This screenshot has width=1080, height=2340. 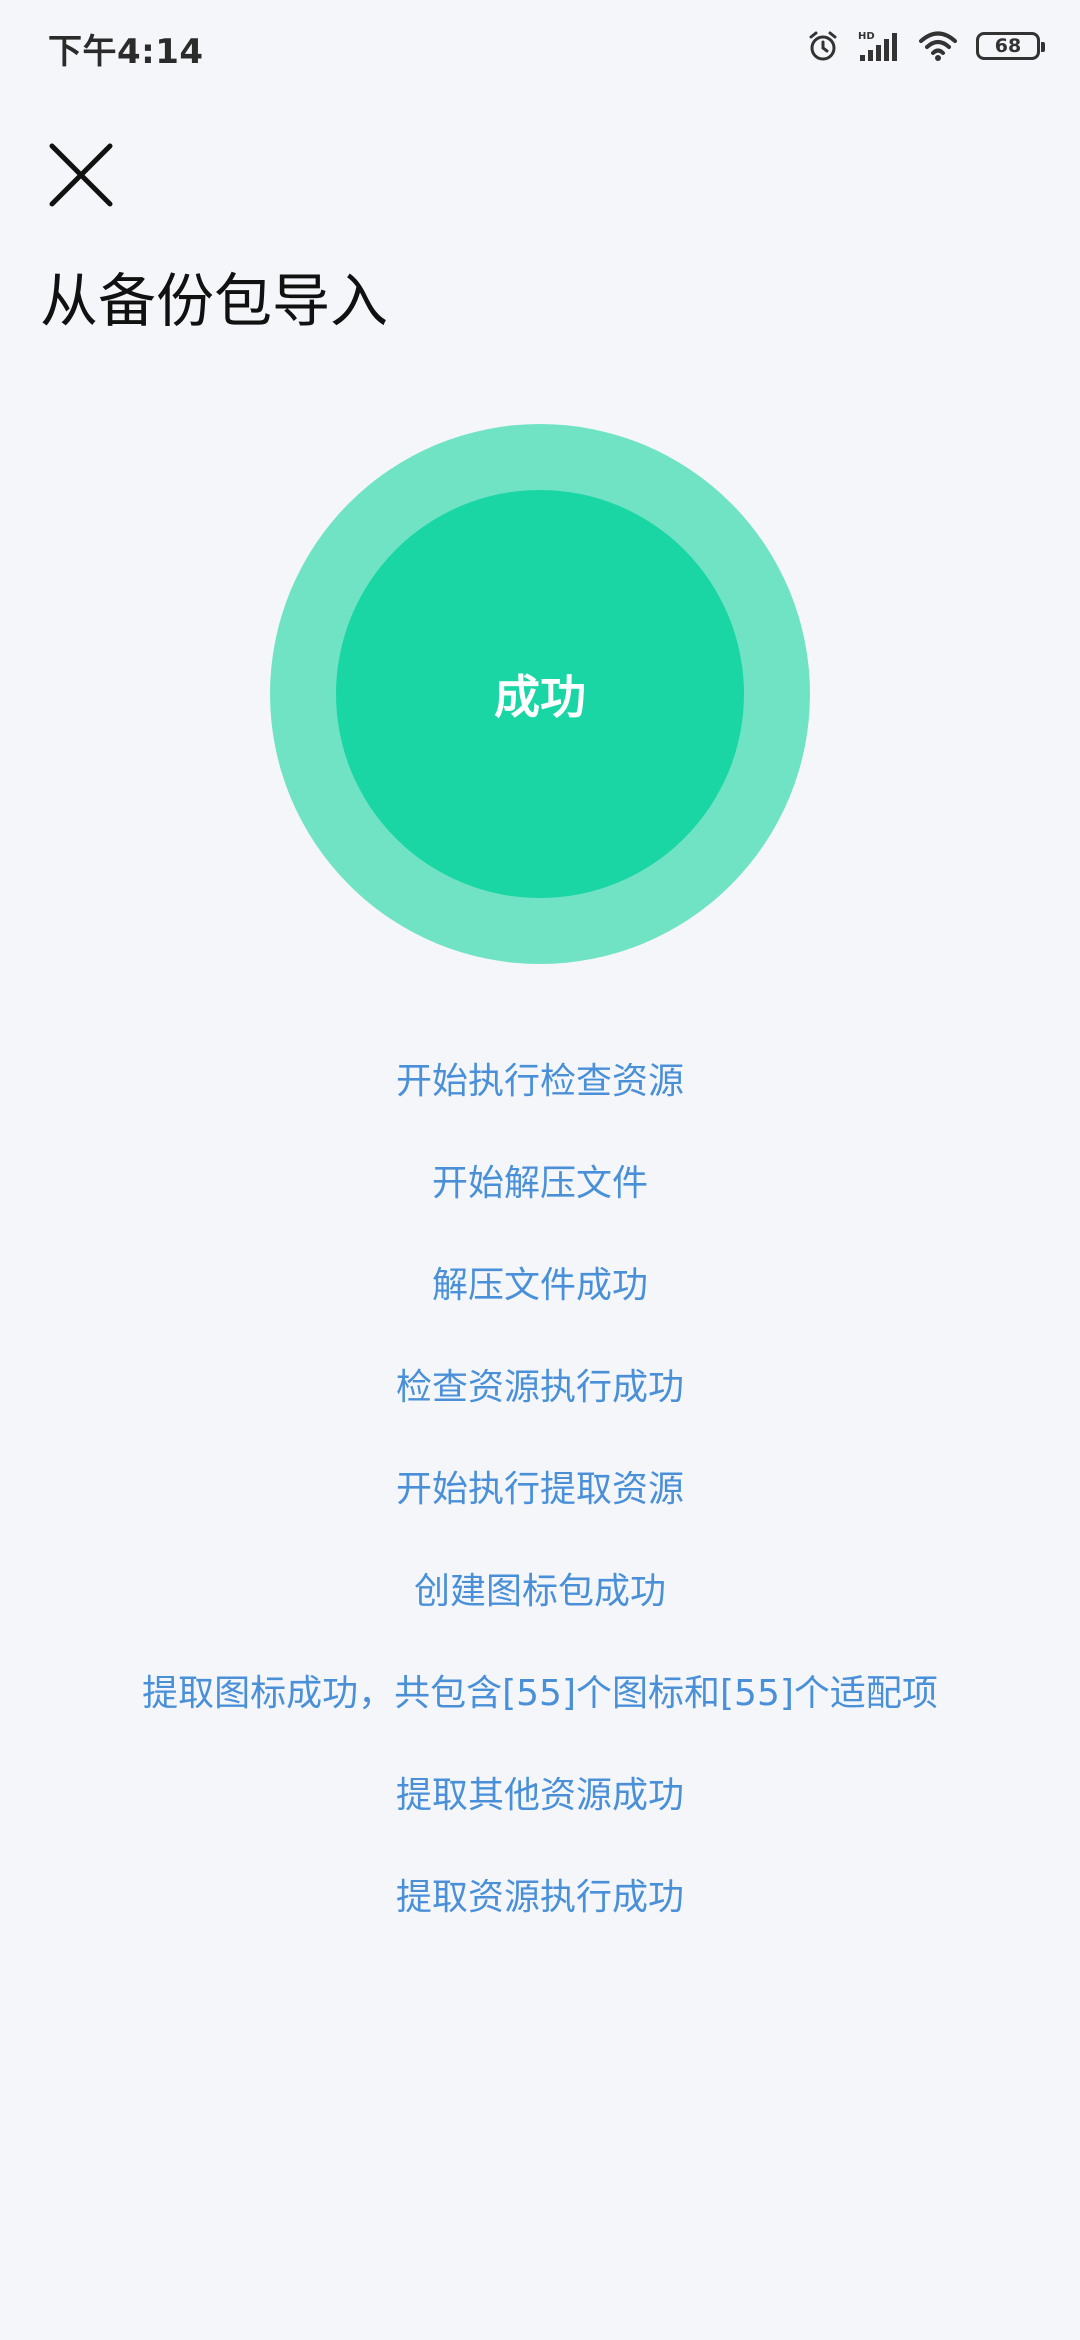 I want to click on close-button, so click(x=81, y=175).